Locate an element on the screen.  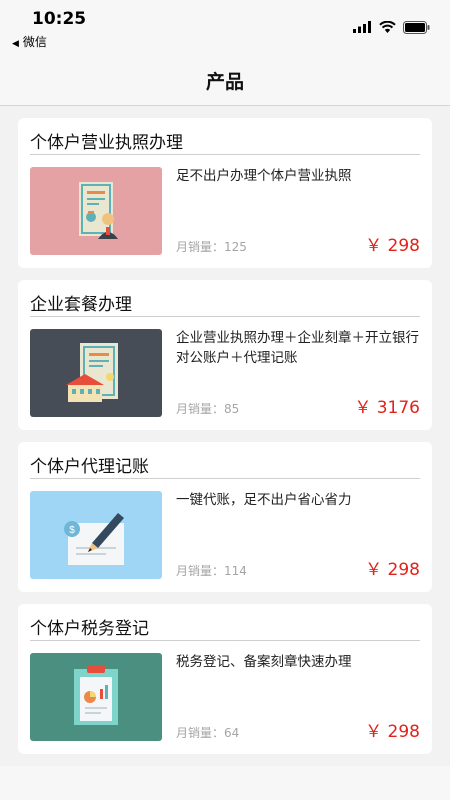
bottom-area is located at coordinates (225, 783).